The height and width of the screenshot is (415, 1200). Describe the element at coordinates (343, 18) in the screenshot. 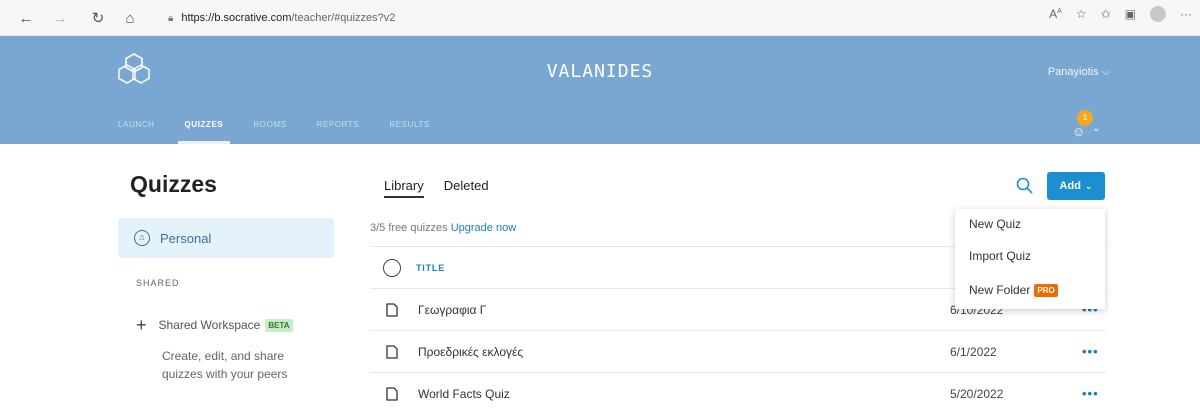

I see `url-path: /teacher/#quizzes?v2` at that location.